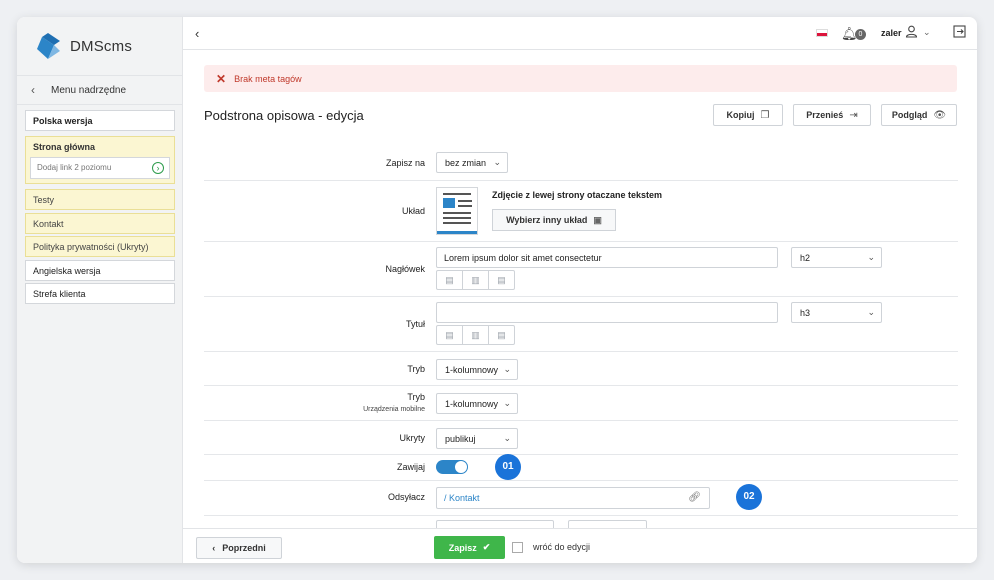 This screenshot has width=994, height=580. Describe the element at coordinates (221, 78) in the screenshot. I see `error-x-icon: ✕` at that location.